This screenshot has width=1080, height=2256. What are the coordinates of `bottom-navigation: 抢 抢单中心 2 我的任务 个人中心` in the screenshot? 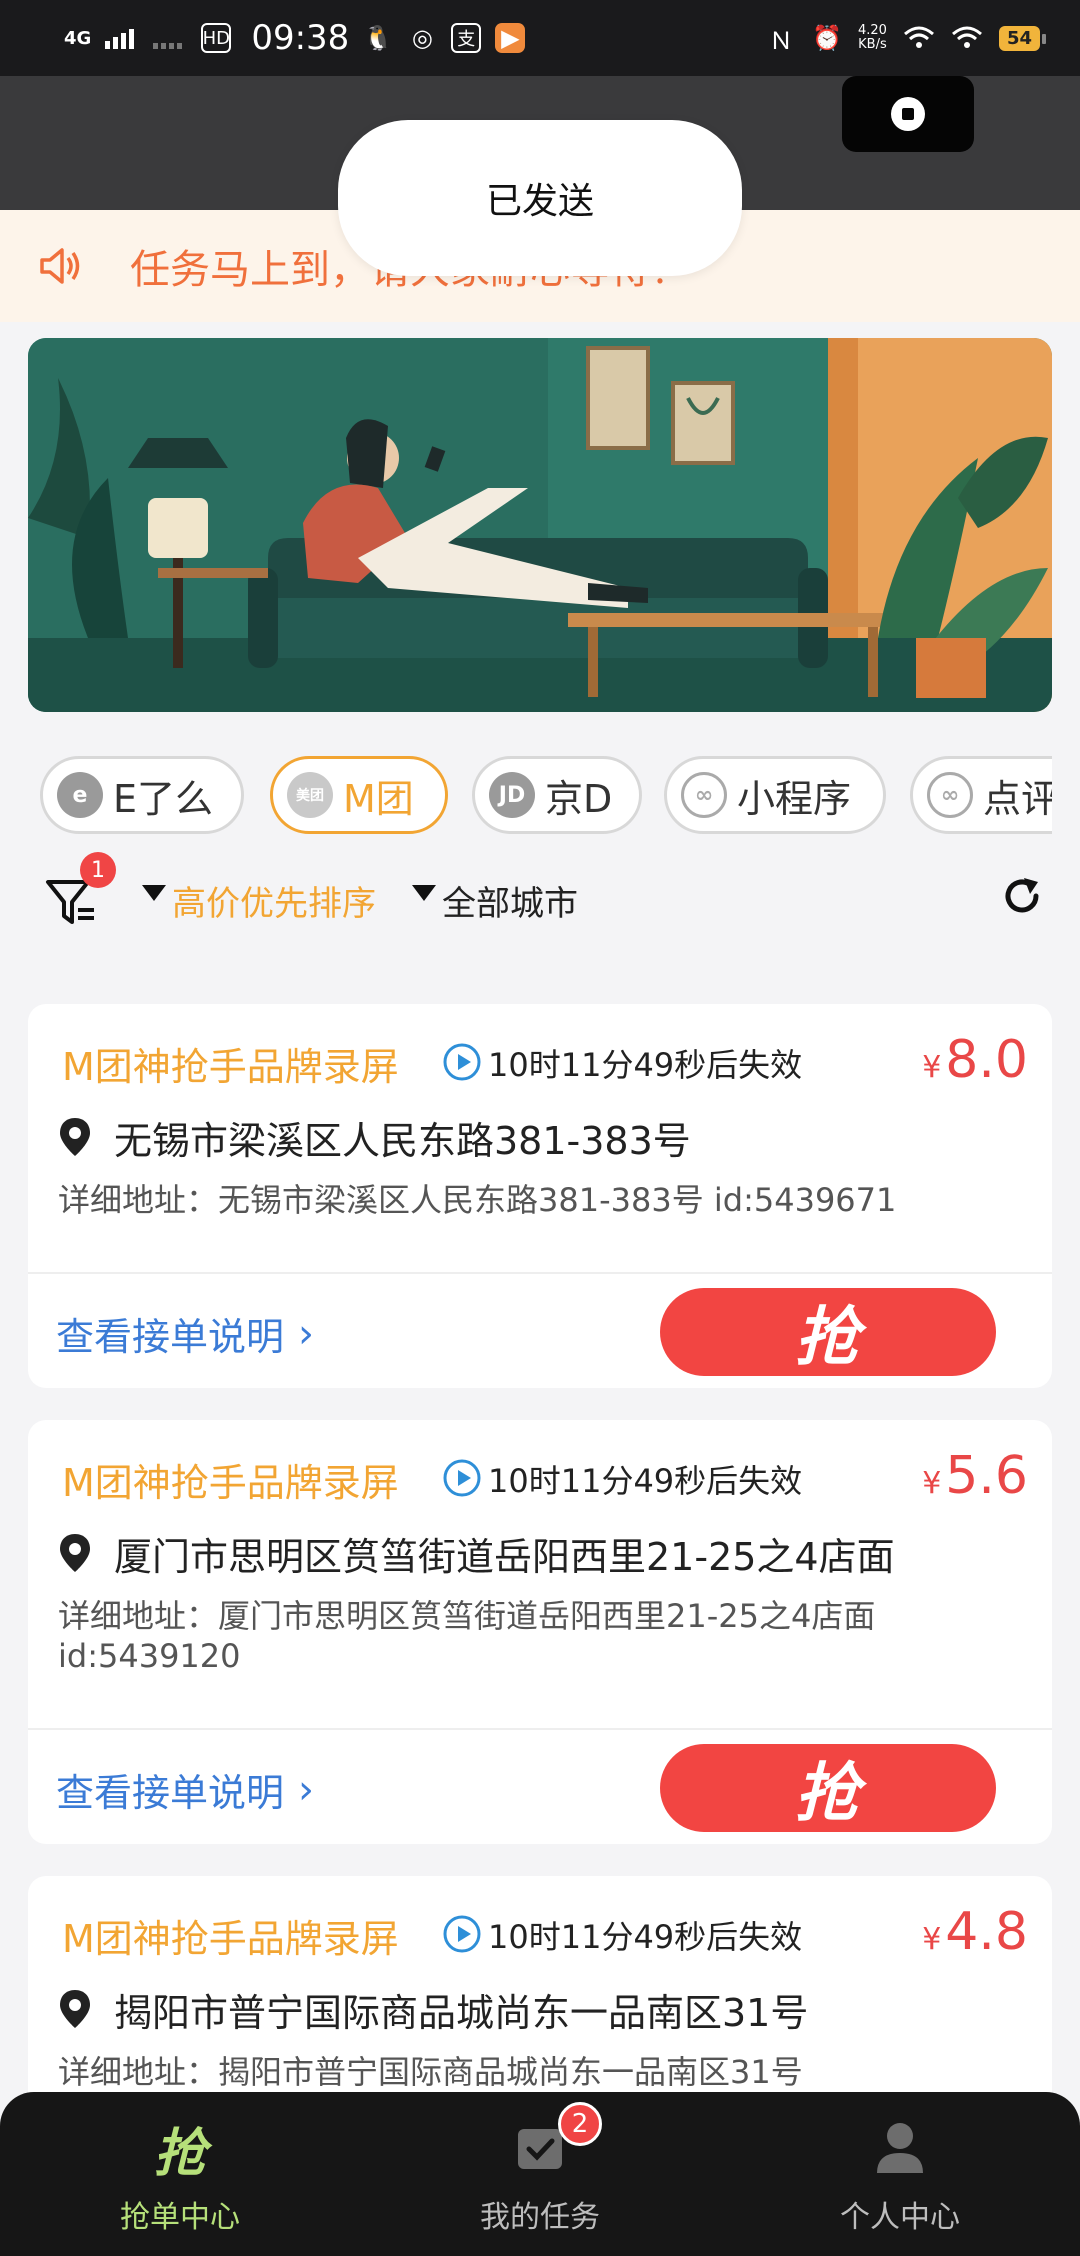 It's located at (540, 2174).